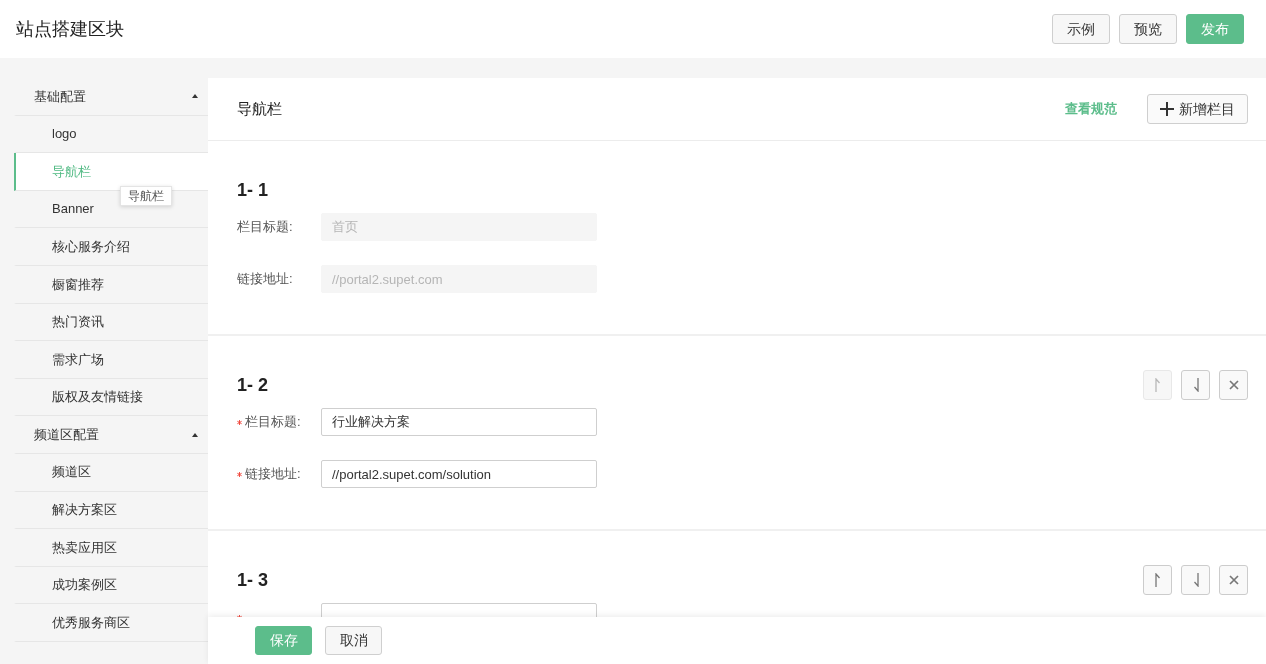 The width and height of the screenshot is (1266, 664). What do you see at coordinates (253, 580) in the screenshot?
I see `section-heading: 1- 3` at bounding box center [253, 580].